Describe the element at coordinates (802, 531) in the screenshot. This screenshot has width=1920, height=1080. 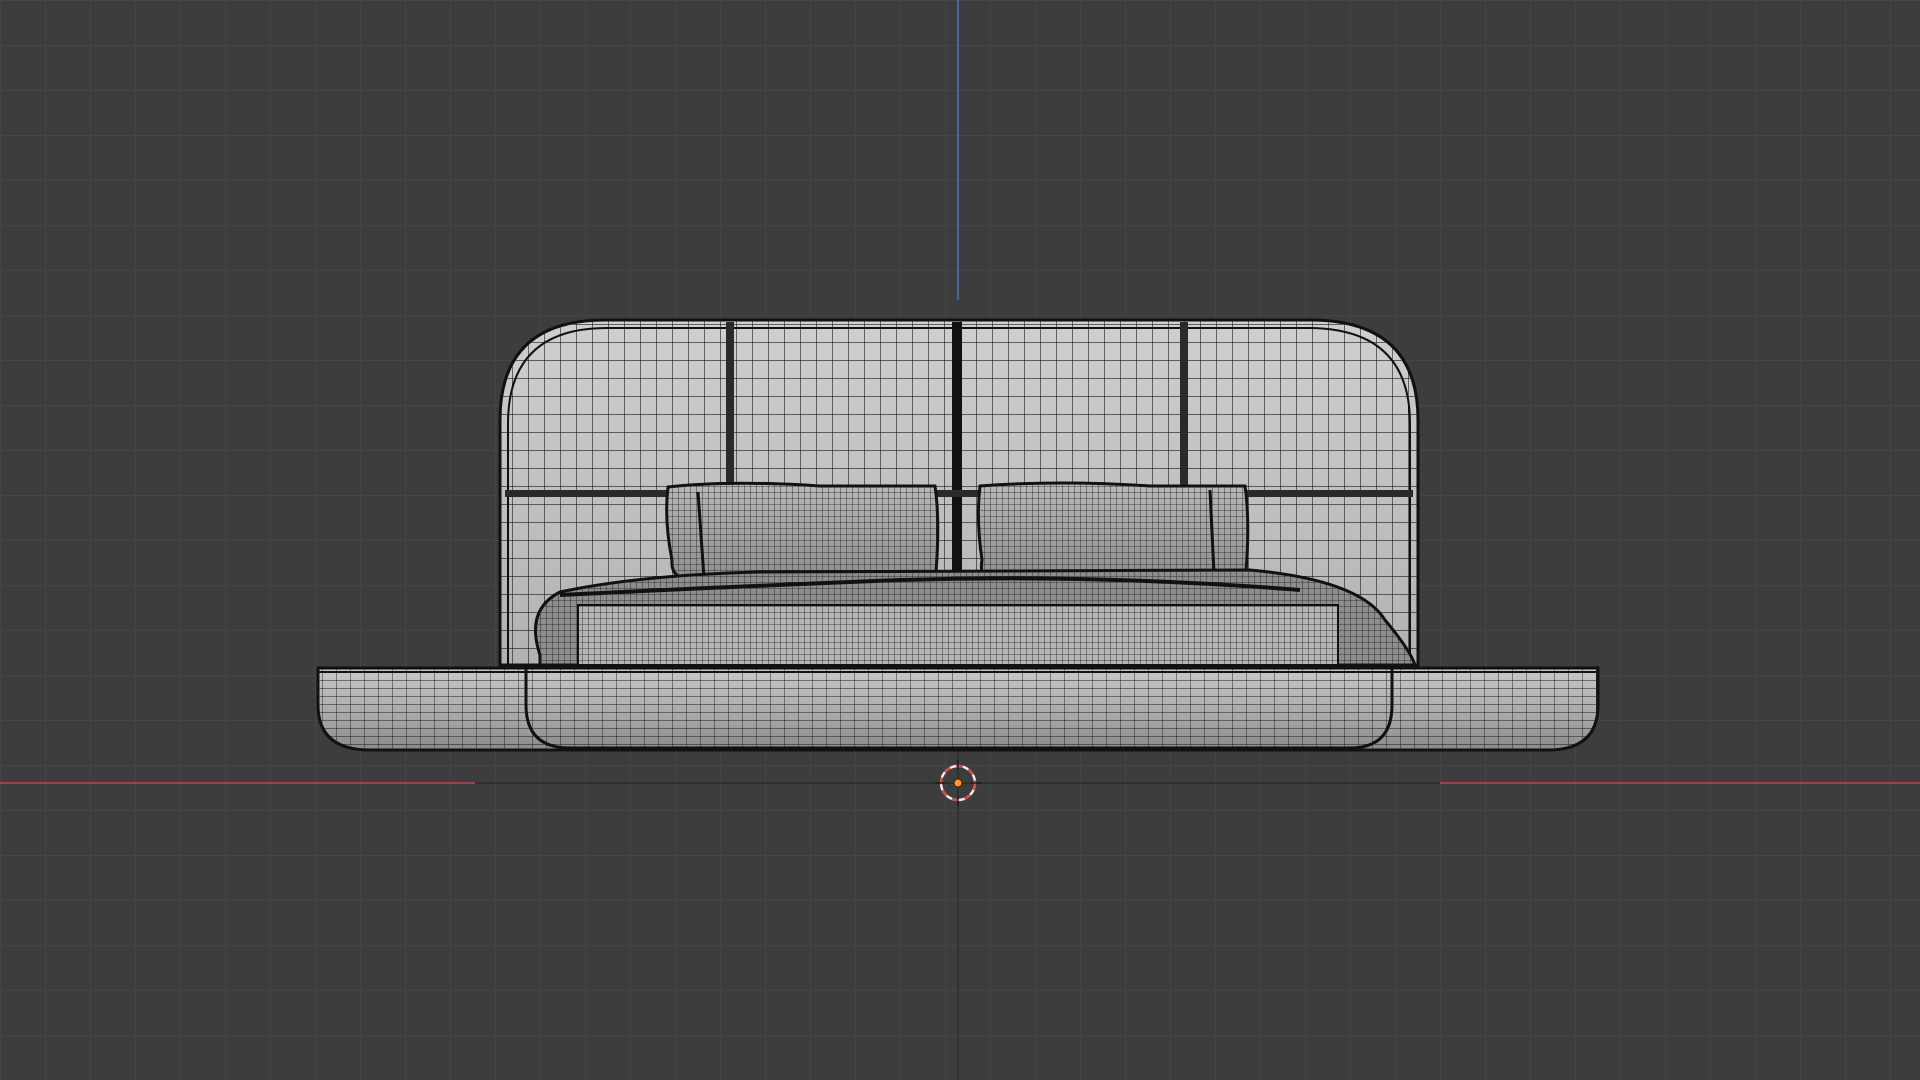
I see `pillow-left` at that location.